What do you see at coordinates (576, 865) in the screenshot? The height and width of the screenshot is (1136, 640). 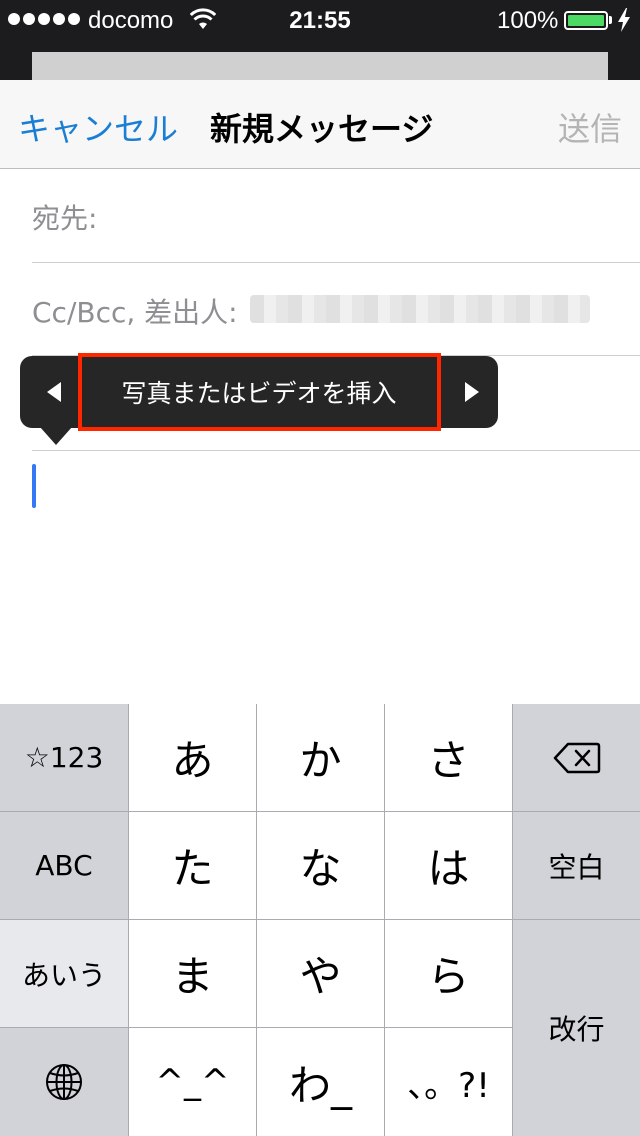 I see `space-key: 空白` at bounding box center [576, 865].